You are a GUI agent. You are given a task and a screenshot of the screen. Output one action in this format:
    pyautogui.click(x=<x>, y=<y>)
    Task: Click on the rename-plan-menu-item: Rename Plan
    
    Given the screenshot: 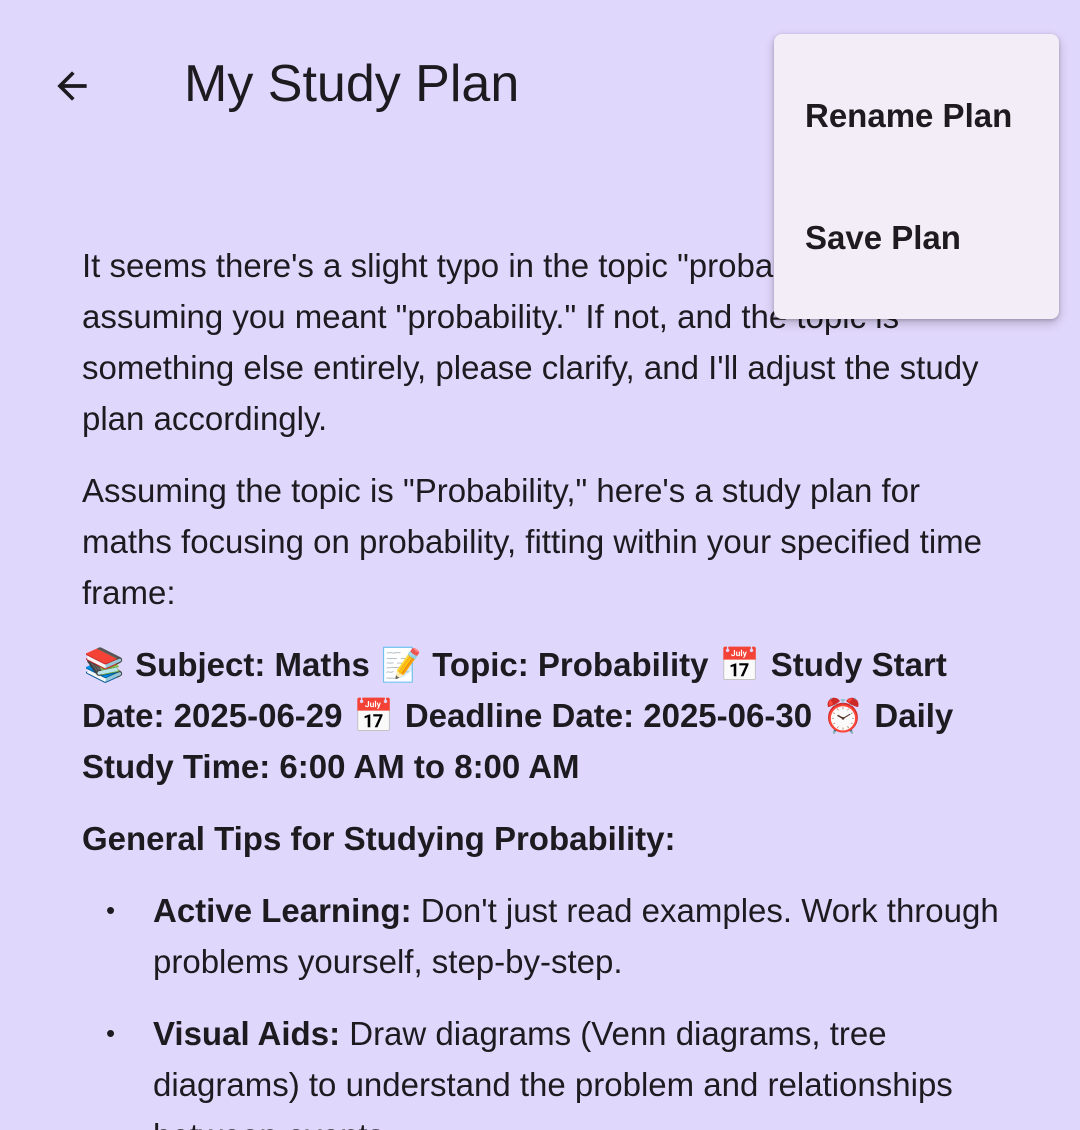 What is the action you would take?
    pyautogui.click(x=916, y=116)
    